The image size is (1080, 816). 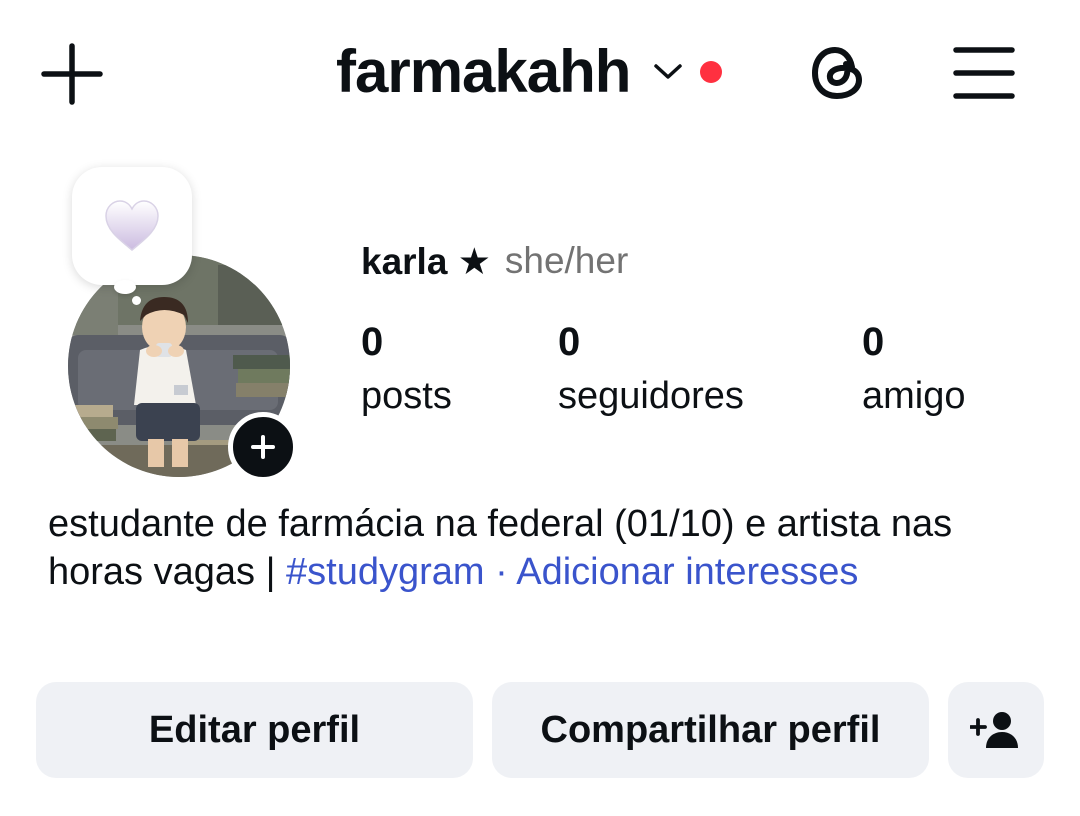 I want to click on chevron-down-icon, so click(x=668, y=72).